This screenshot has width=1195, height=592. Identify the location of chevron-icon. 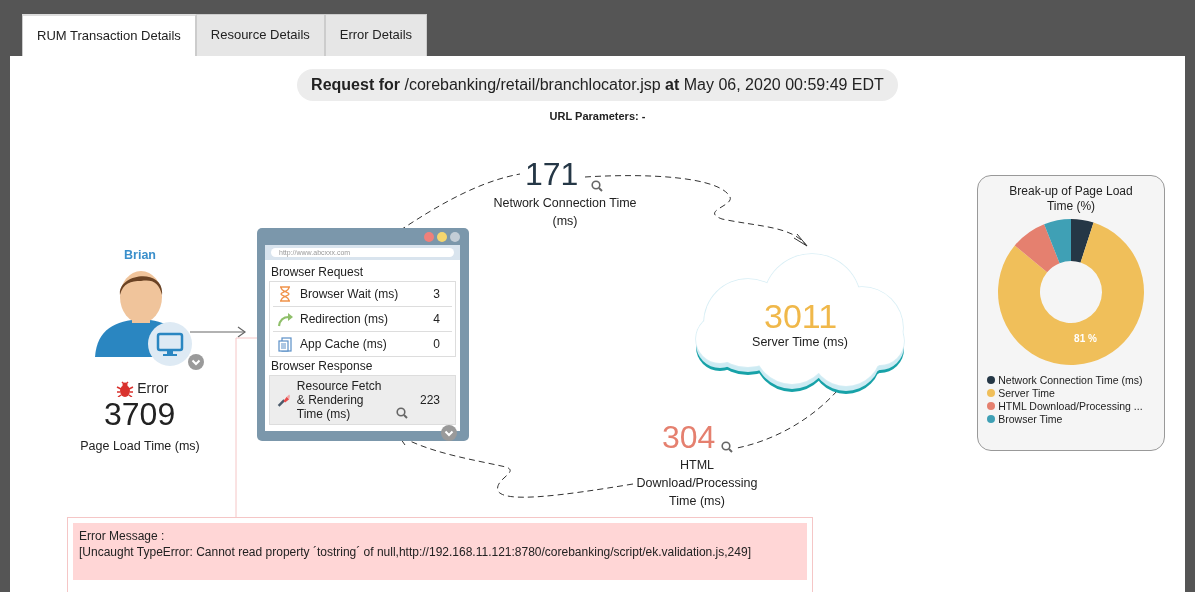
(196, 362).